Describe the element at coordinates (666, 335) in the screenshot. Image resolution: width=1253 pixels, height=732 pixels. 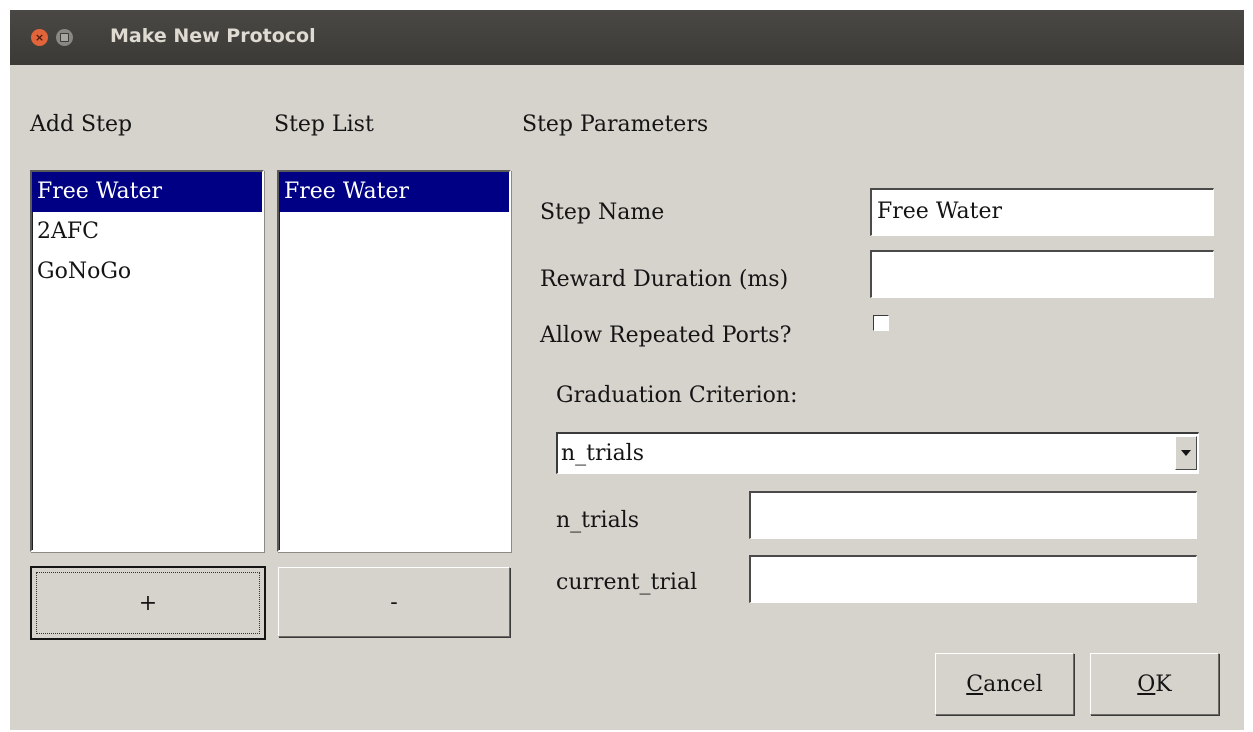
I see `allow-repeated-ports-label: Allow Repeated Ports?` at that location.